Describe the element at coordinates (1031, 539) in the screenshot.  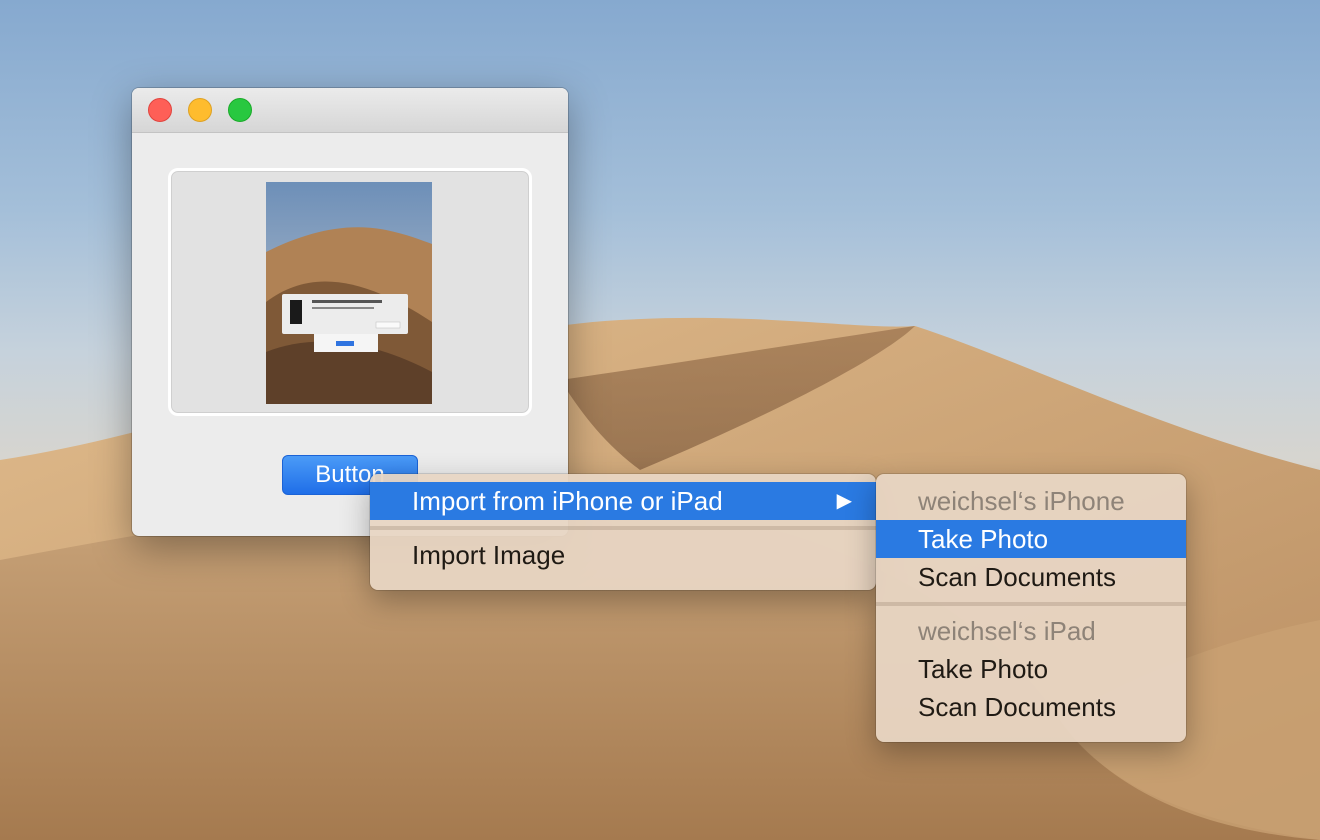
I see `submenu-item-iphone-take-photo: Take Photo` at that location.